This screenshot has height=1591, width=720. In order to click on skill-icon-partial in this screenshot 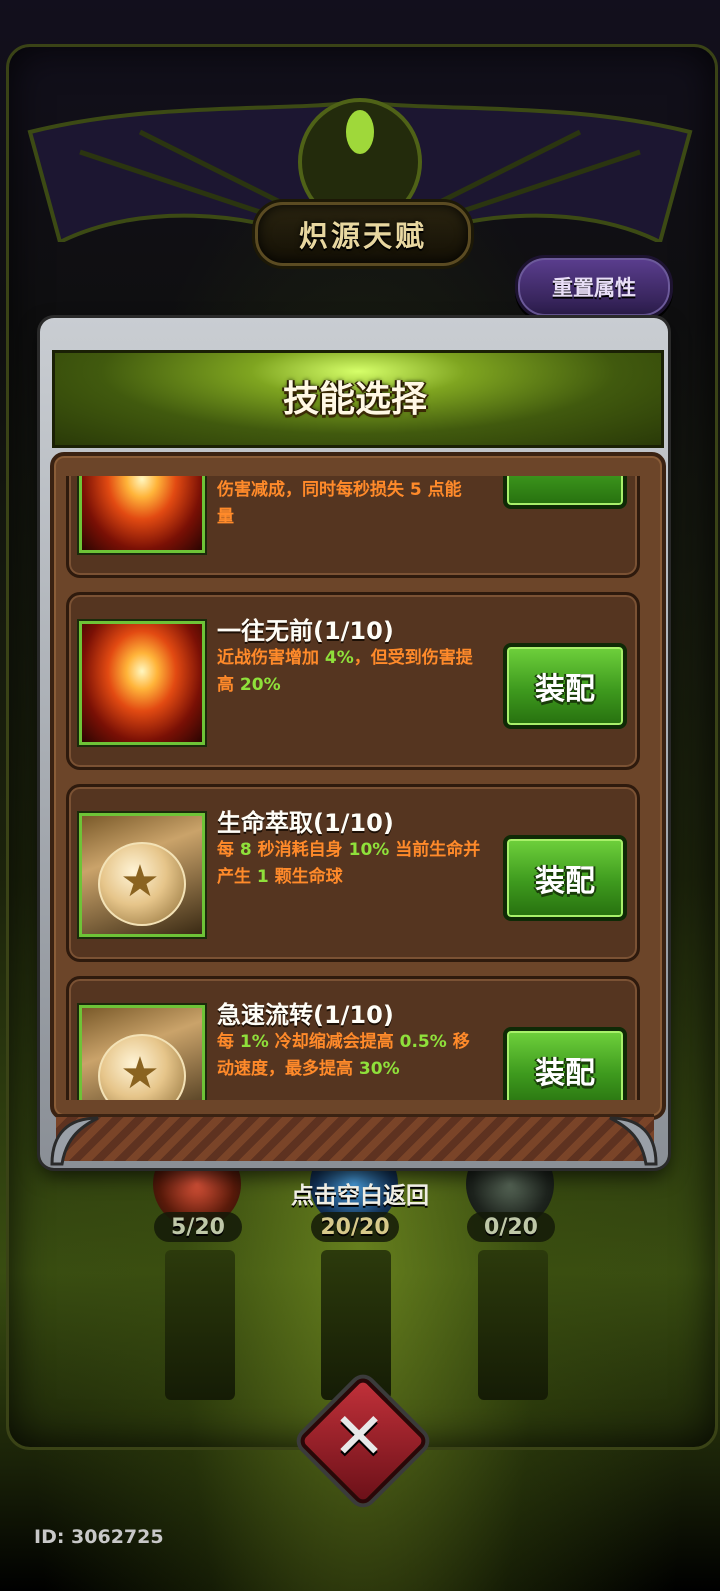, I will do `click(142, 514)`.